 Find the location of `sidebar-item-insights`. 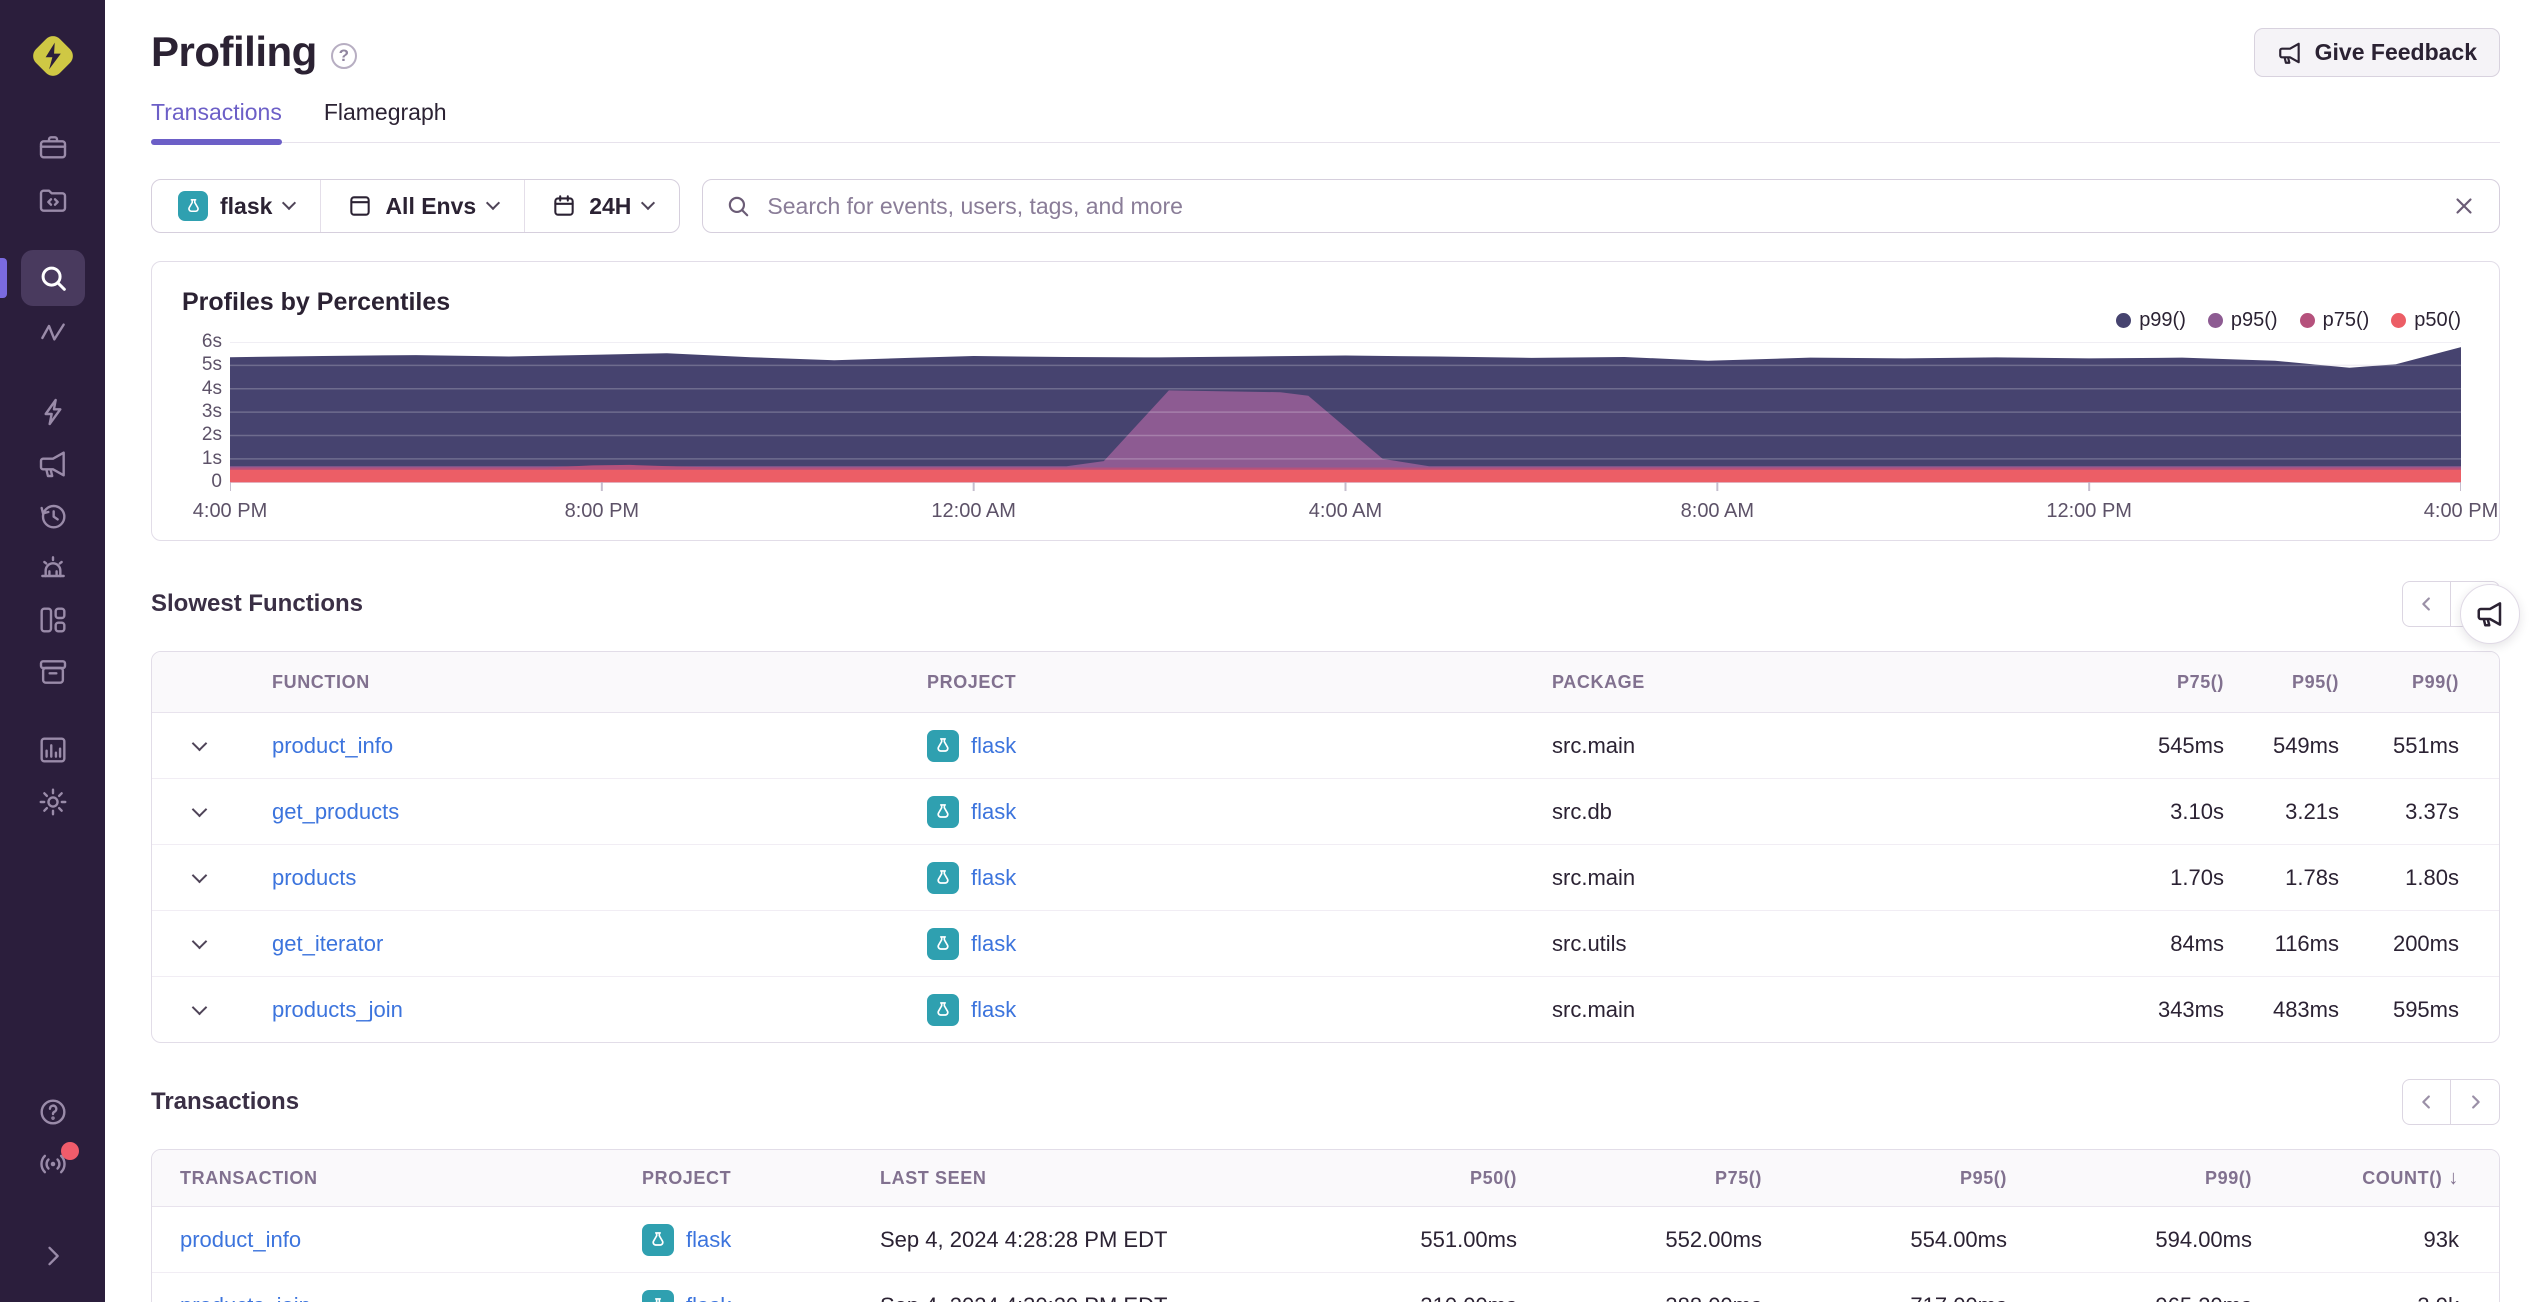

sidebar-item-insights is located at coordinates (53, 412).